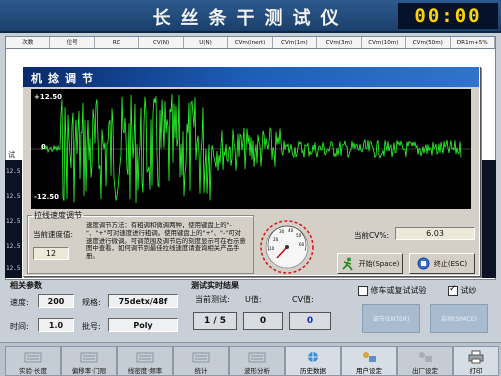 The image size is (501, 376). What do you see at coordinates (251, 77) in the screenshot?
I see `dialog-title-bar: 机捻调节` at bounding box center [251, 77].